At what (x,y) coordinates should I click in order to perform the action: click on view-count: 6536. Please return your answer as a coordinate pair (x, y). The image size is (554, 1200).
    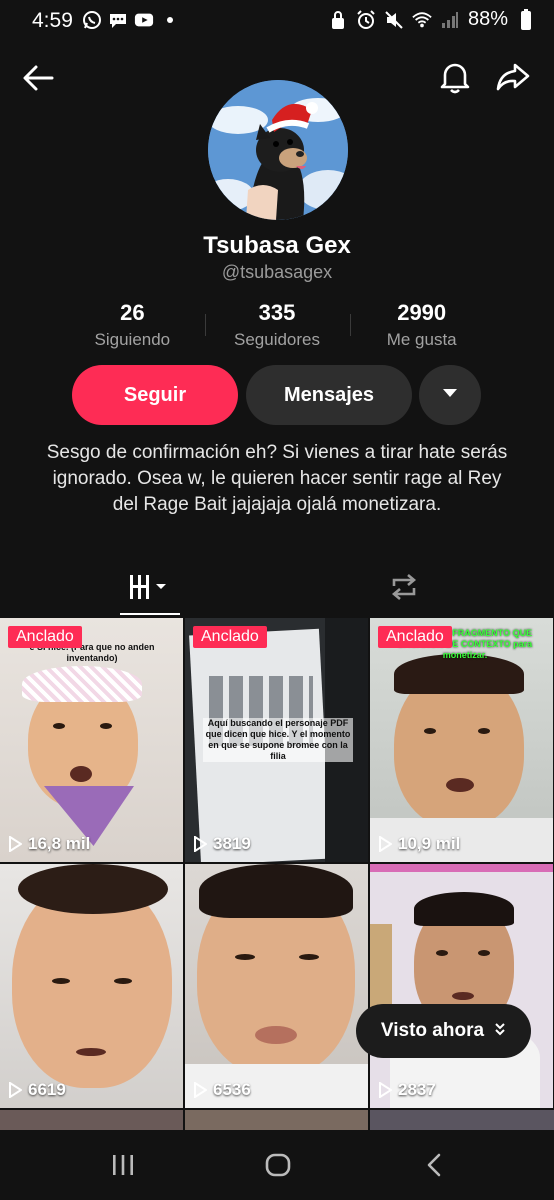
    Looking at the image, I should click on (222, 1090).